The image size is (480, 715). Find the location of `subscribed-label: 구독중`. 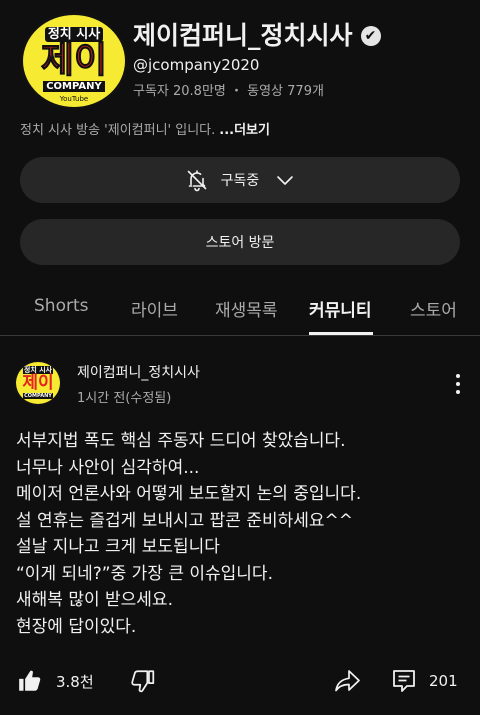

subscribed-label: 구독중 is located at coordinates (240, 181).